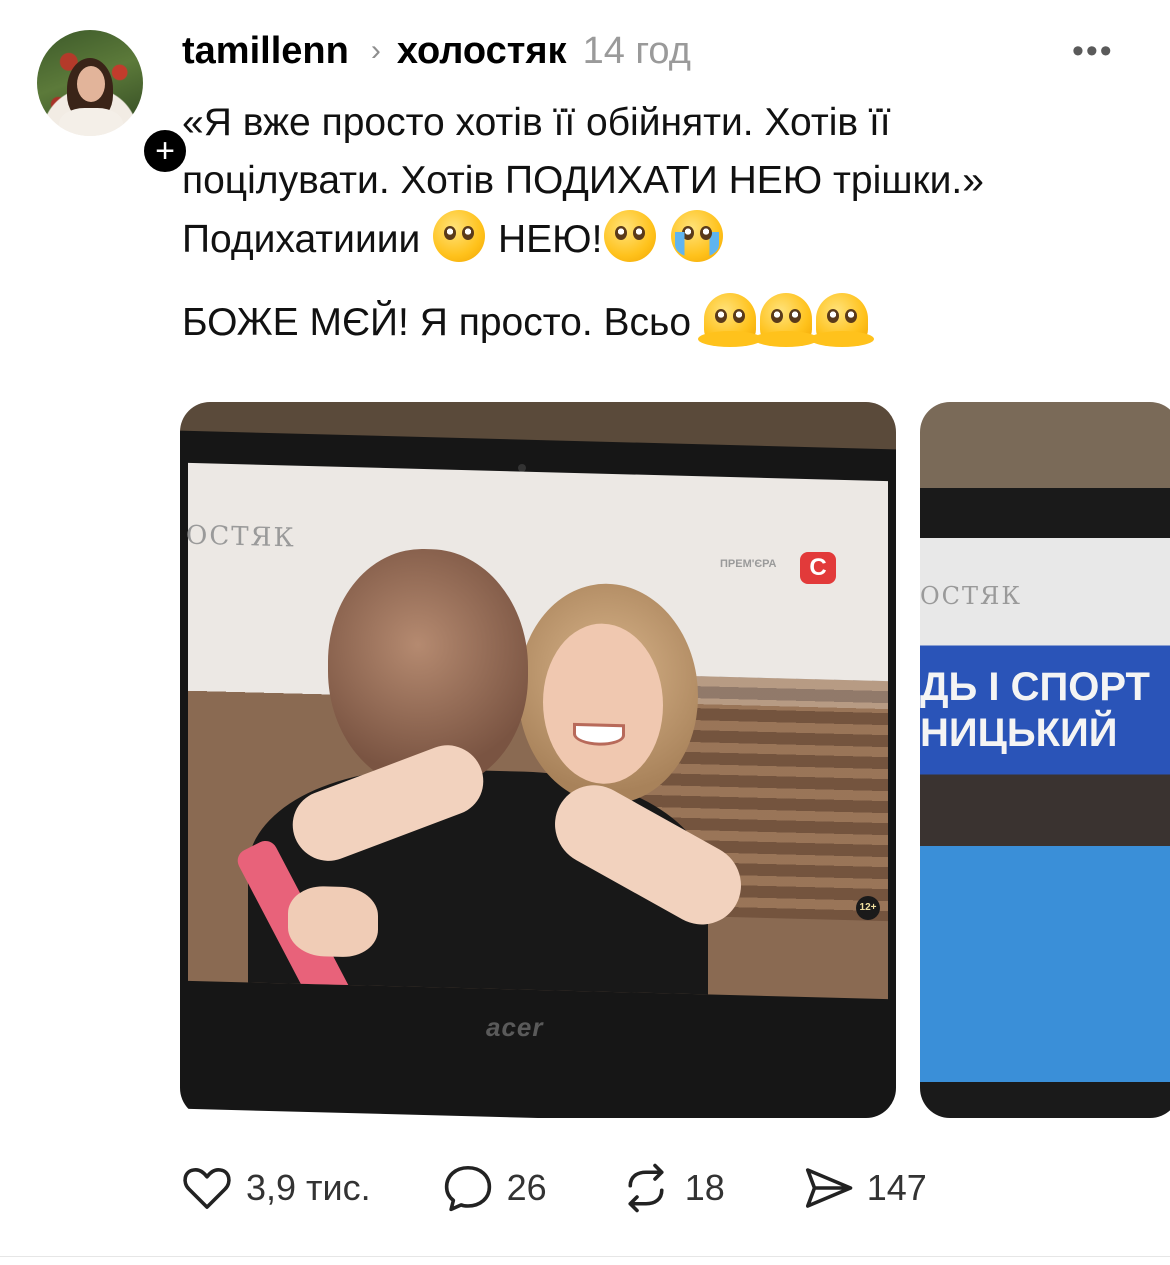  I want to click on share-count: 147, so click(896, 1187).